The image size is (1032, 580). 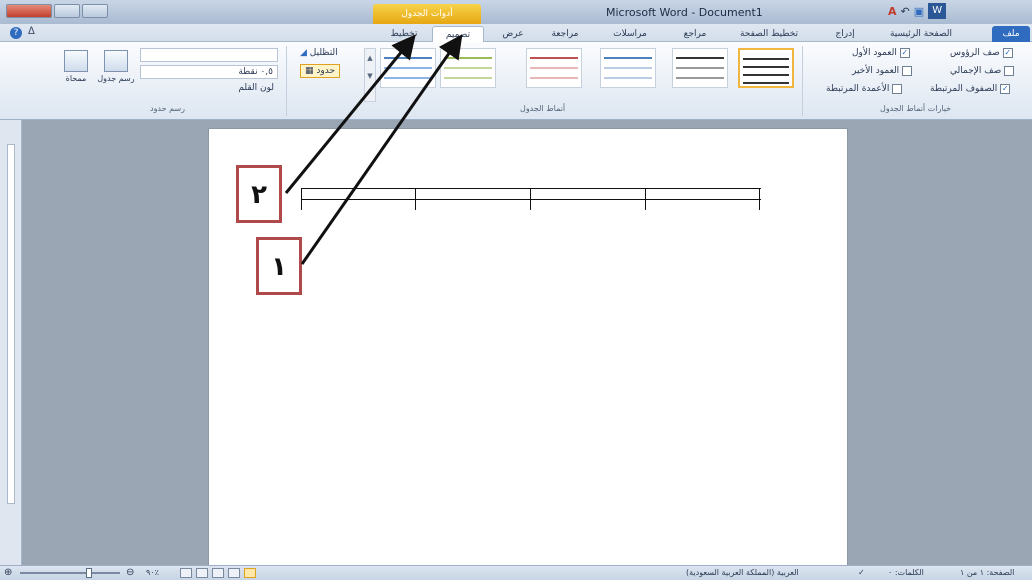 I want to click on callout-arrows, so click(x=373, y=149).